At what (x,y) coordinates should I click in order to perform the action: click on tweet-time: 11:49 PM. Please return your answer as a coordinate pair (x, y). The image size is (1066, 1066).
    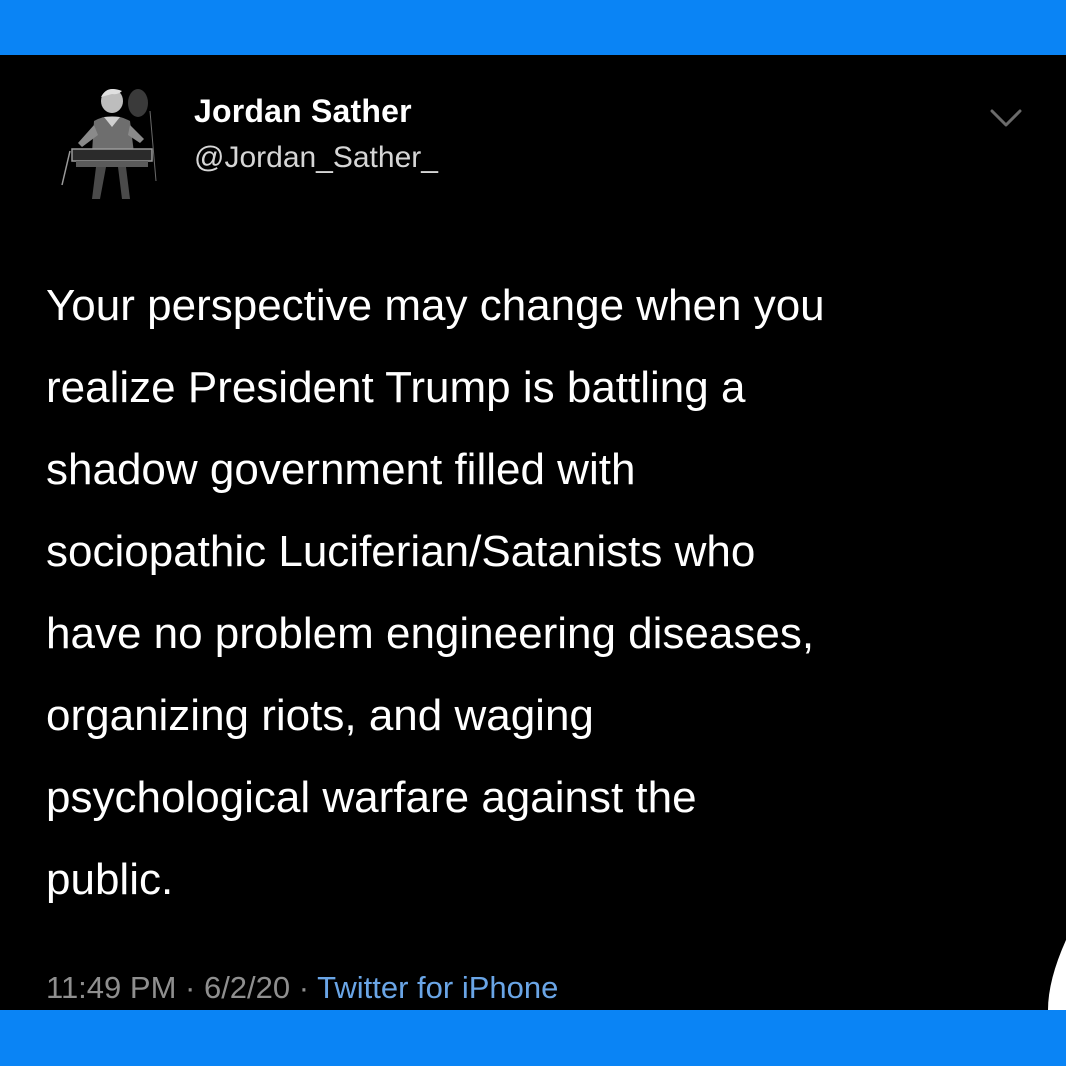
    Looking at the image, I should click on (111, 987).